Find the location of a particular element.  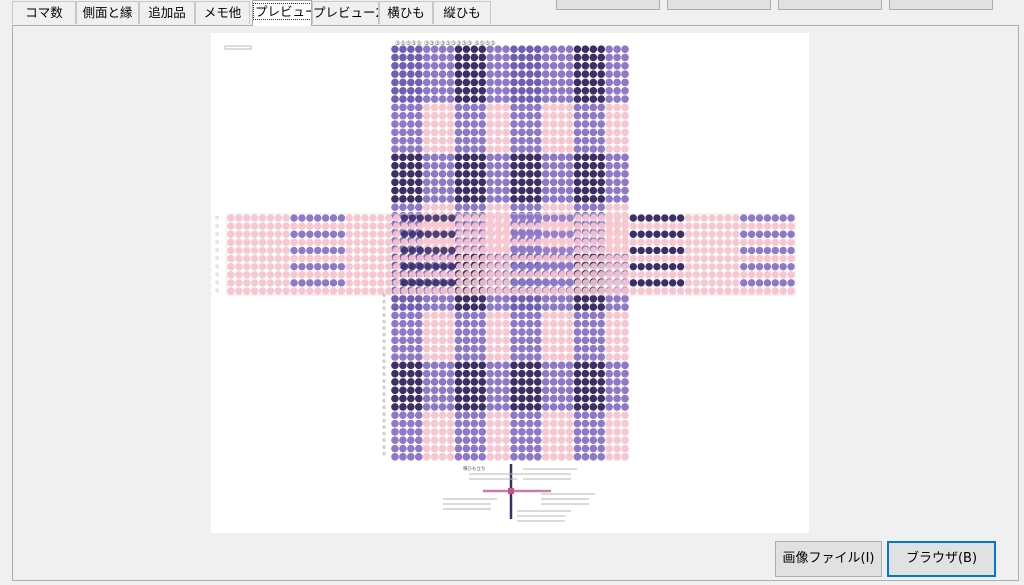

side-number: ⑥ is located at coordinates (384, 395).